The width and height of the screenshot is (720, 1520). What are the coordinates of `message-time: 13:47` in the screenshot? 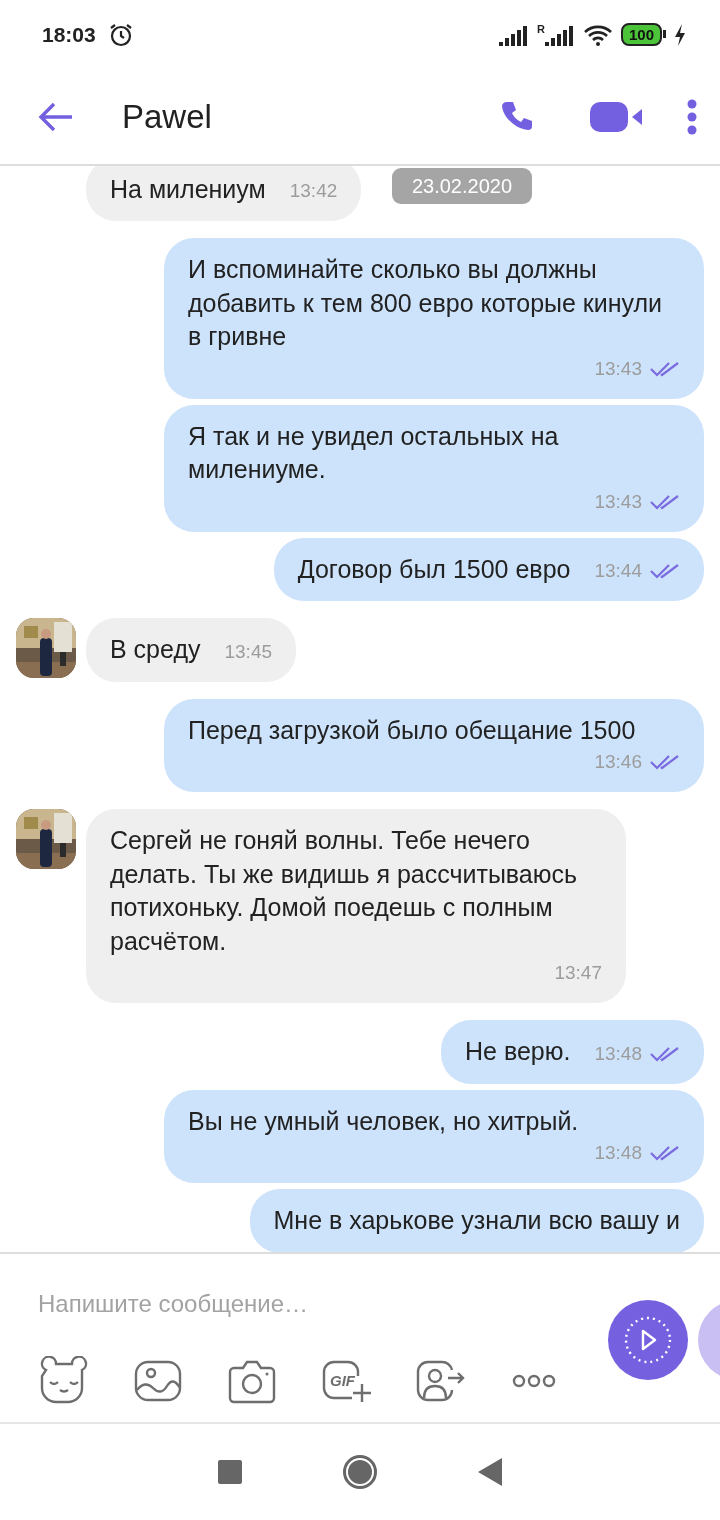 It's located at (578, 973).